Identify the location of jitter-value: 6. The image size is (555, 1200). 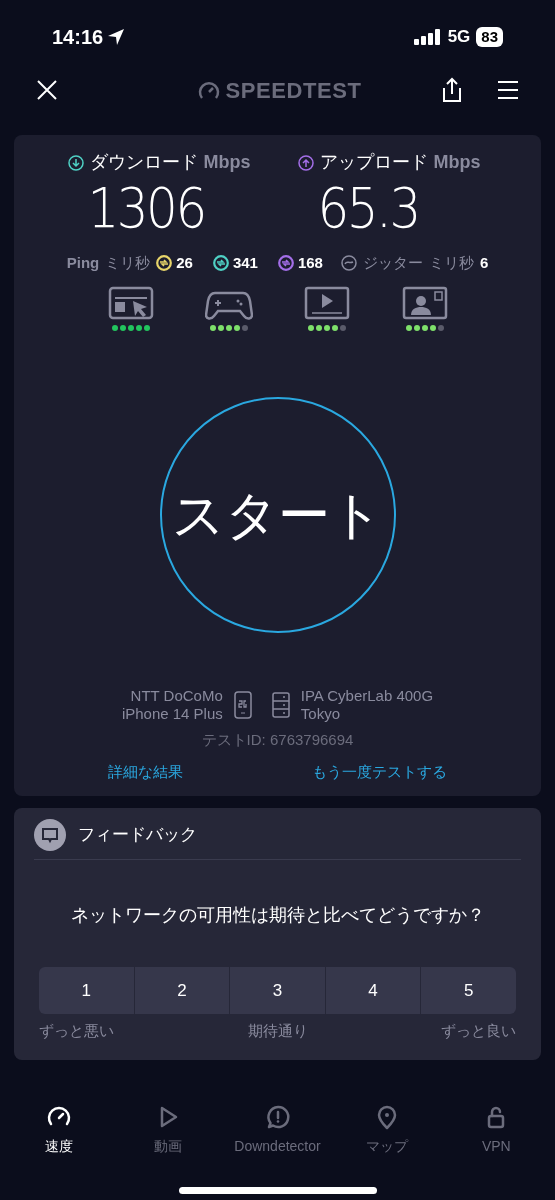
(484, 263).